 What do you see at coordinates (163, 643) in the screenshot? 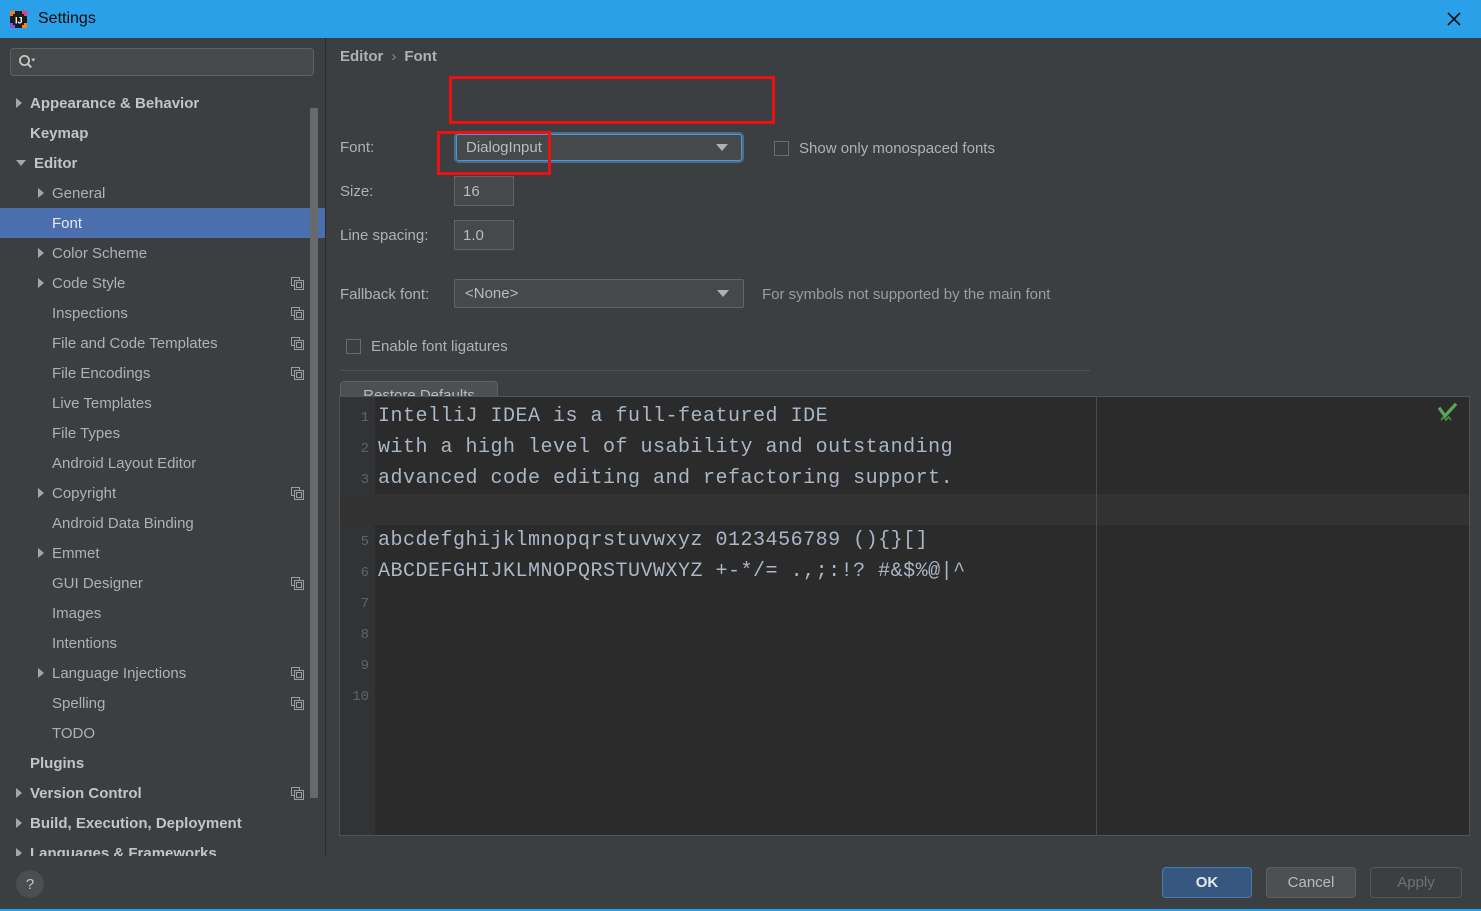
I see `sidebar-item-intentions: Intentions` at bounding box center [163, 643].